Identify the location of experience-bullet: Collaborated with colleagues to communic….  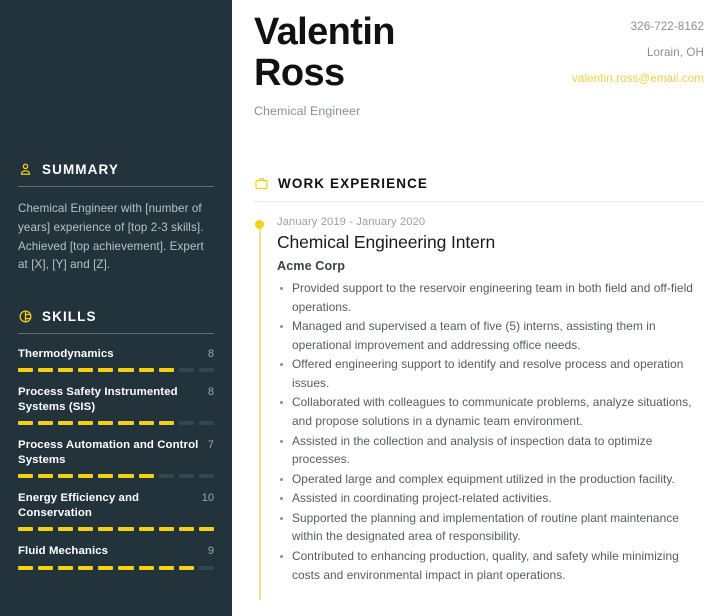
(490, 411).